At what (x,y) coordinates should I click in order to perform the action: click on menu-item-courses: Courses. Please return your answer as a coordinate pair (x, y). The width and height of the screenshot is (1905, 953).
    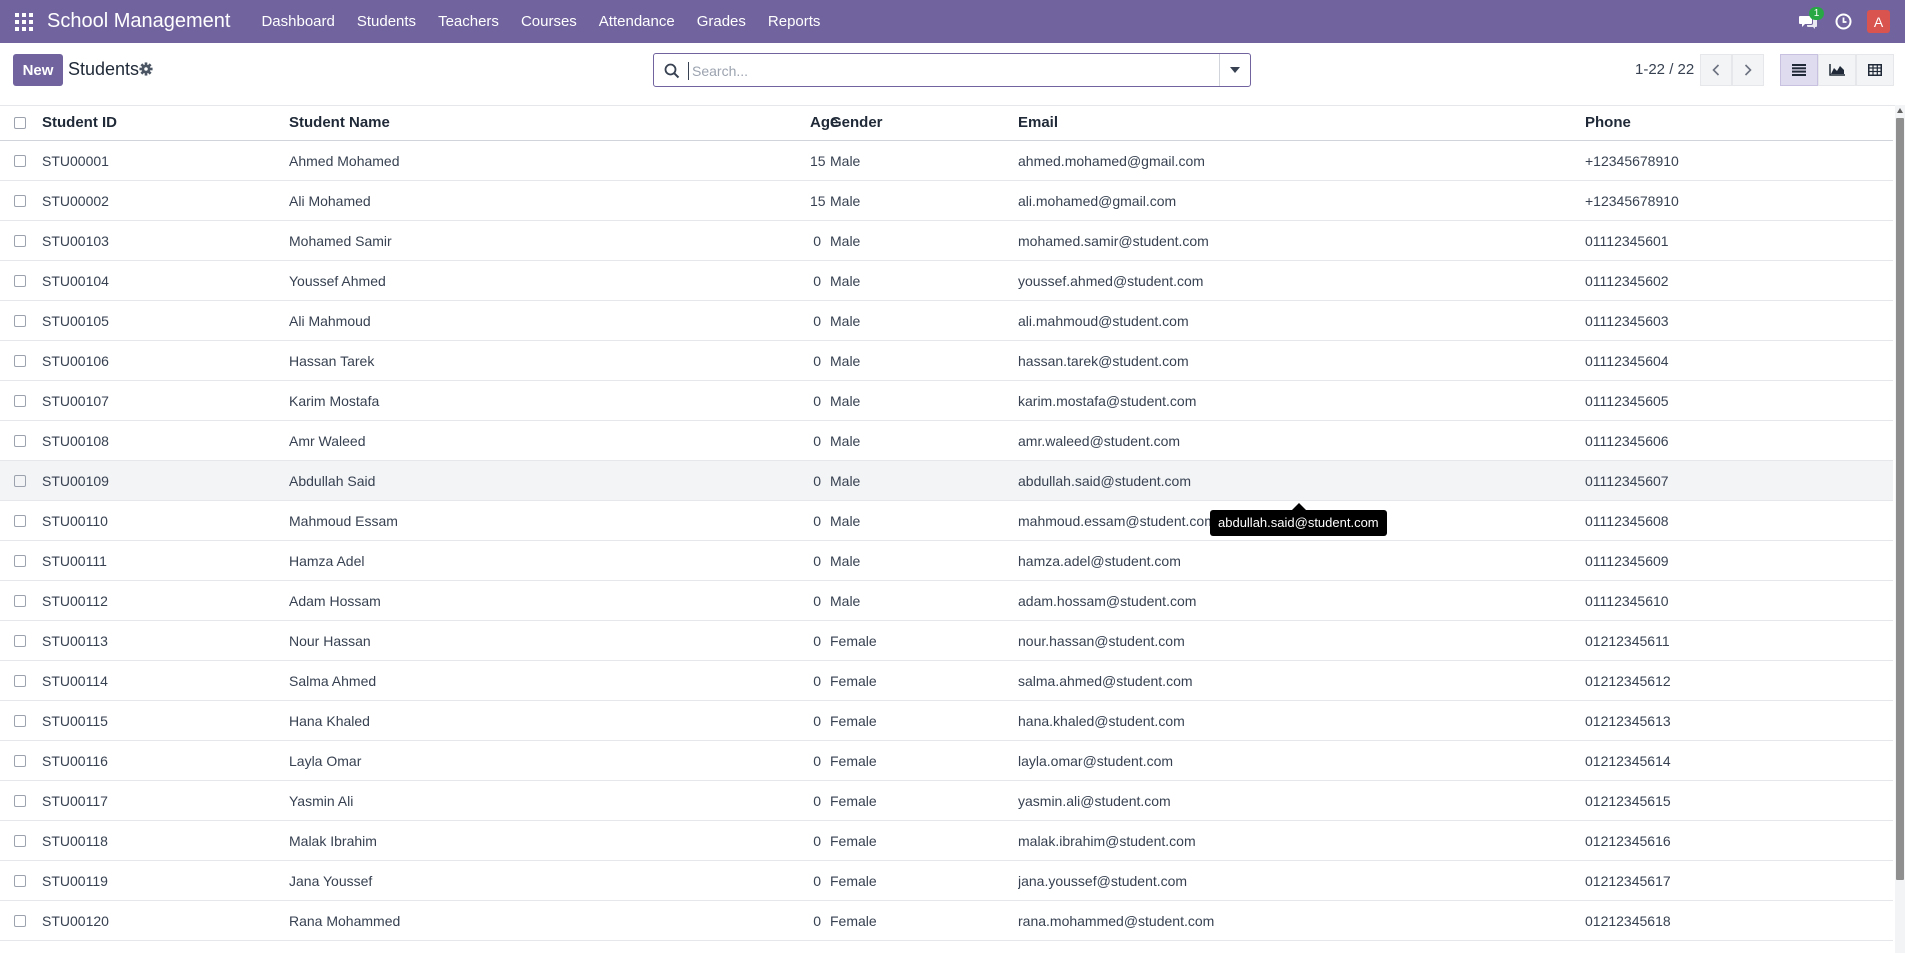
    Looking at the image, I should click on (549, 21).